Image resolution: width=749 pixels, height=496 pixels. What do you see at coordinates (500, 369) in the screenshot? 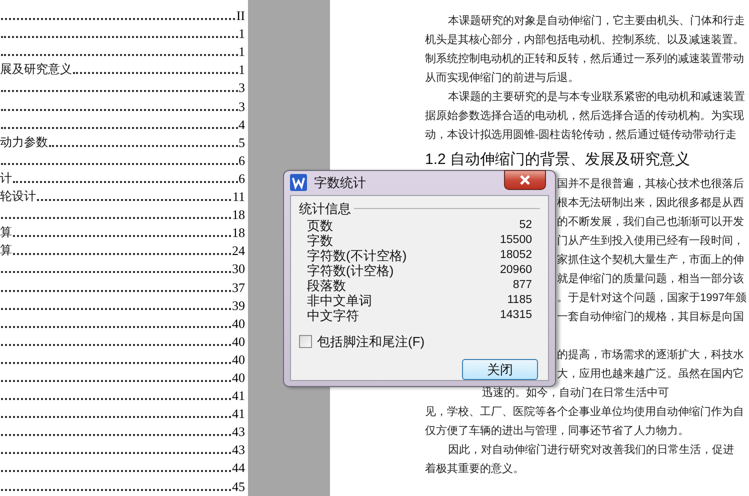
I see `close-dialog-button: 关闭` at bounding box center [500, 369].